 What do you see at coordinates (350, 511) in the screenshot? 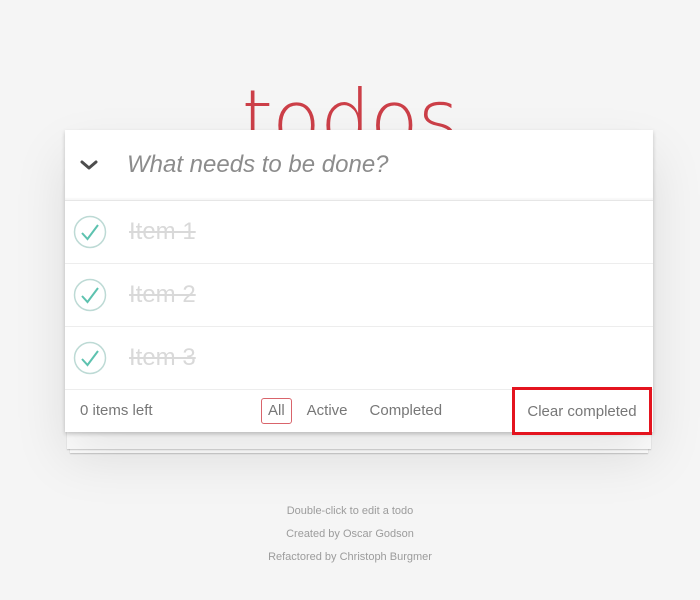
I see `info-edit-hint: Double-click to edit a todo` at bounding box center [350, 511].